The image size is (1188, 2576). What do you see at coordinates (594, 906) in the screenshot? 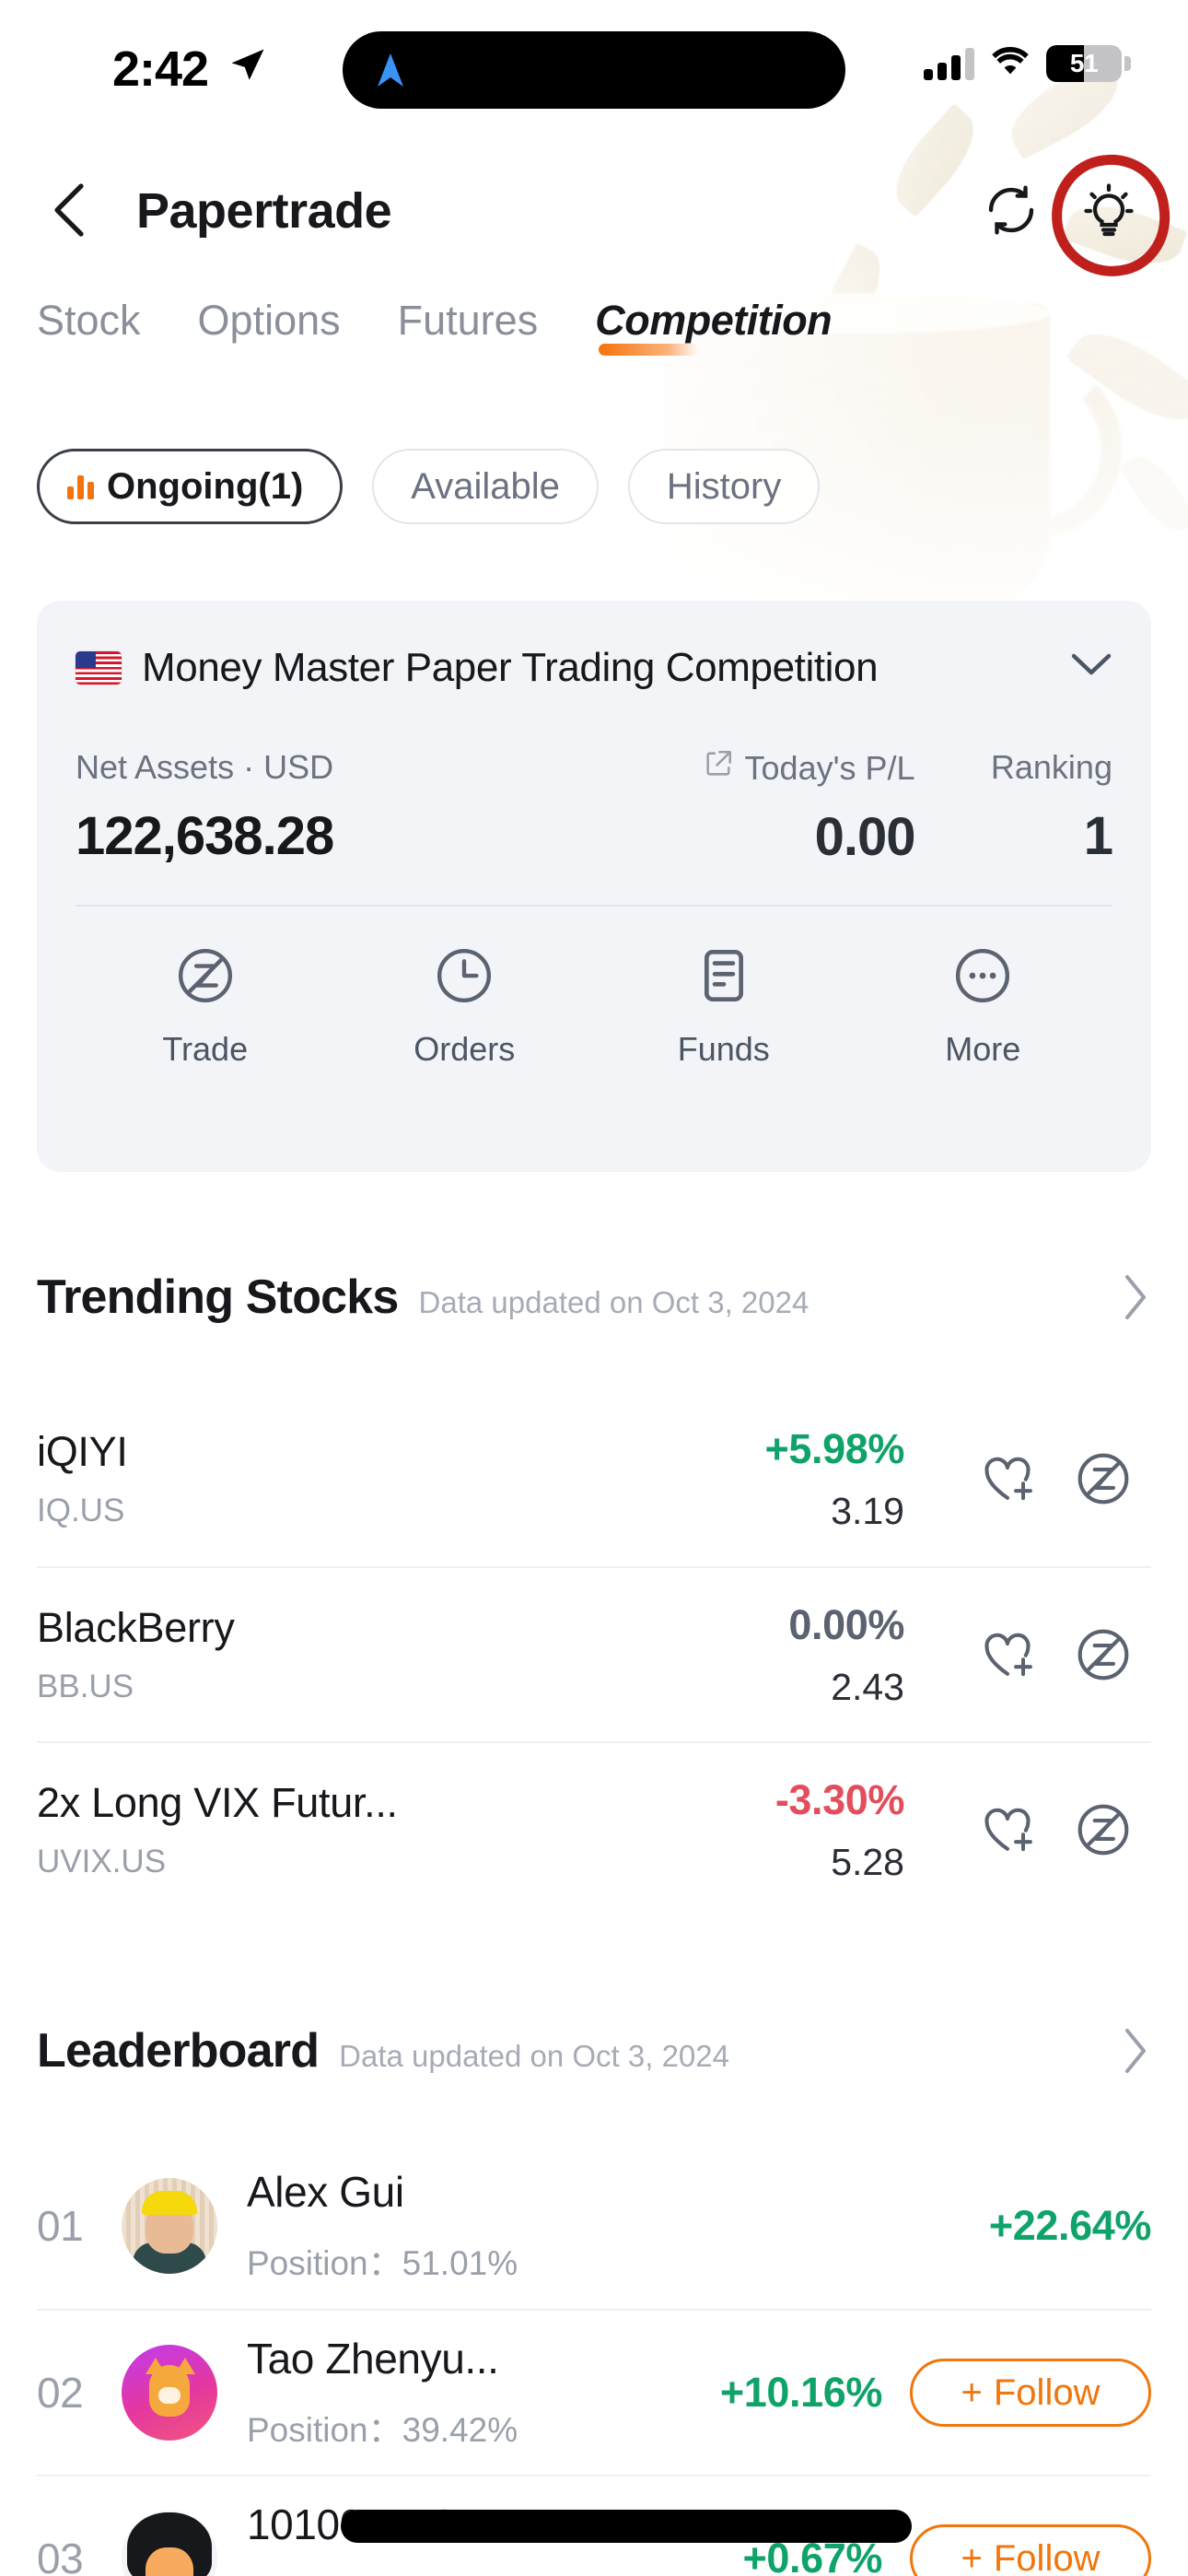
I see `card-divider` at bounding box center [594, 906].